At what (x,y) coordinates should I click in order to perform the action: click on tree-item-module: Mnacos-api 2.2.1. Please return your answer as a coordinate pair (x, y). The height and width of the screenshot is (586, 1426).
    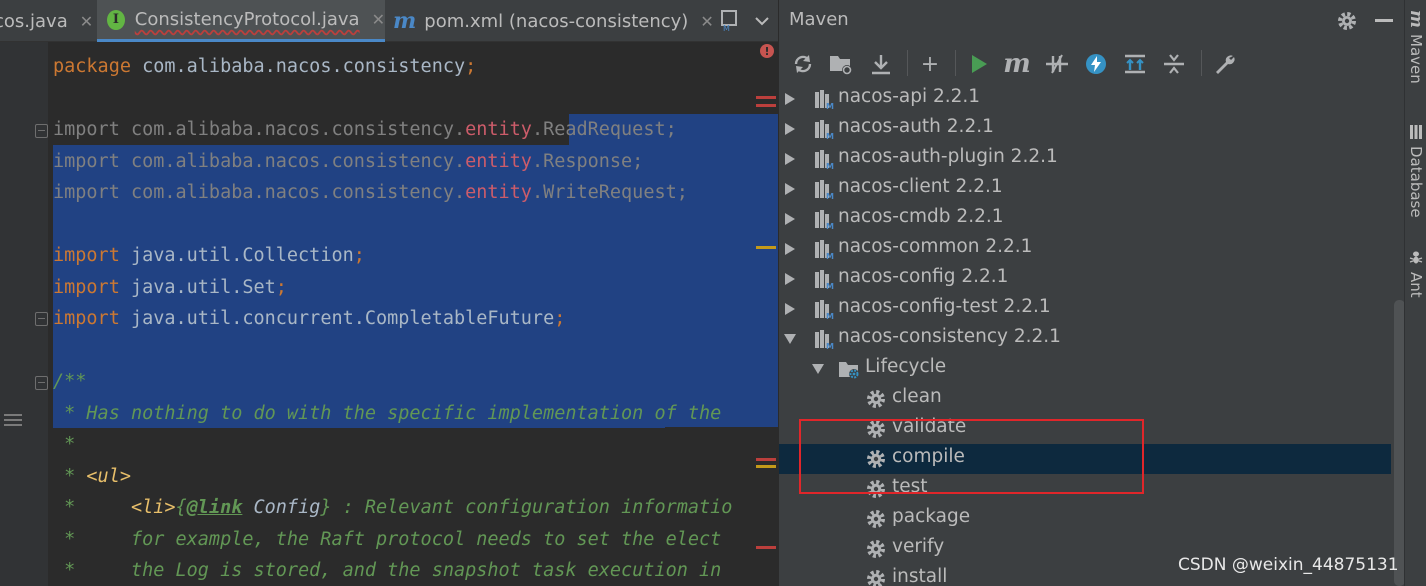
    Looking at the image, I should click on (1085, 99).